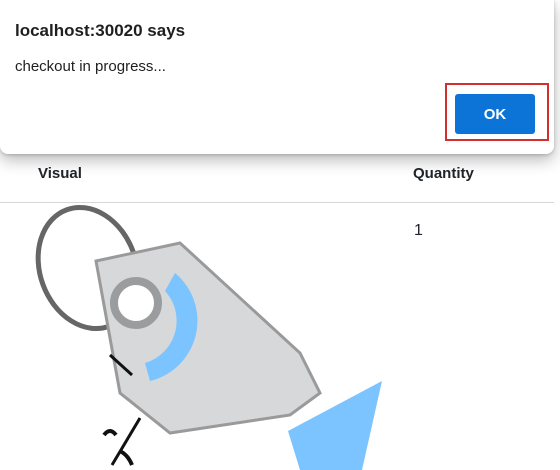 This screenshot has width=560, height=470. Describe the element at coordinates (418, 230) in the screenshot. I see `quantity-cell: 1` at that location.